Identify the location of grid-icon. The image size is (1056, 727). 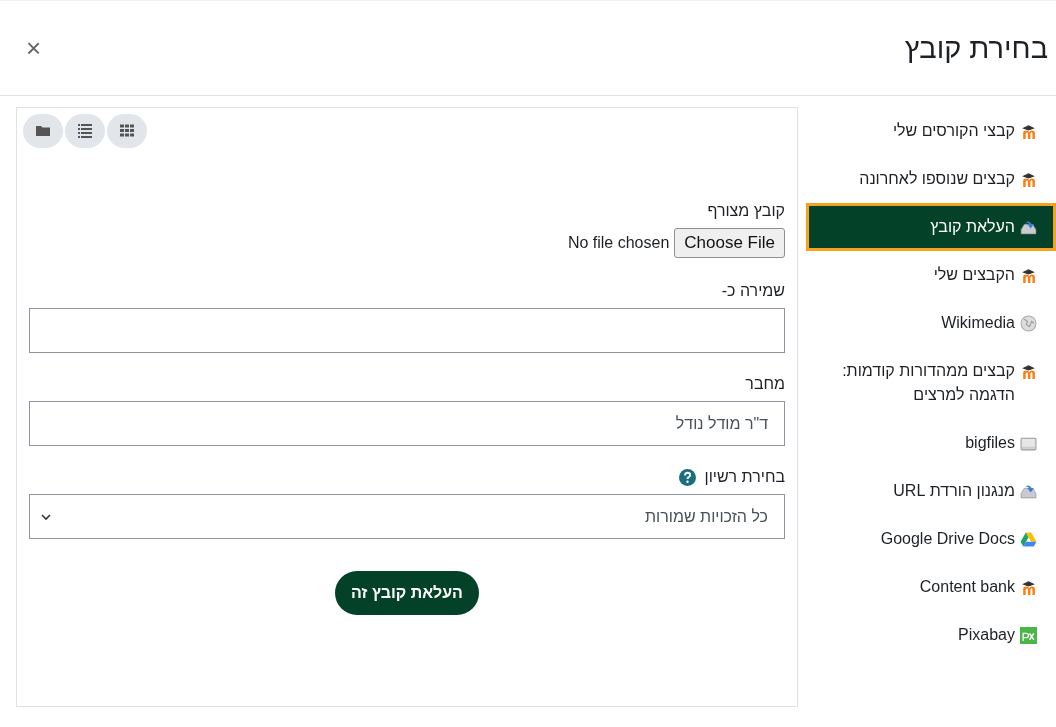
(127, 131).